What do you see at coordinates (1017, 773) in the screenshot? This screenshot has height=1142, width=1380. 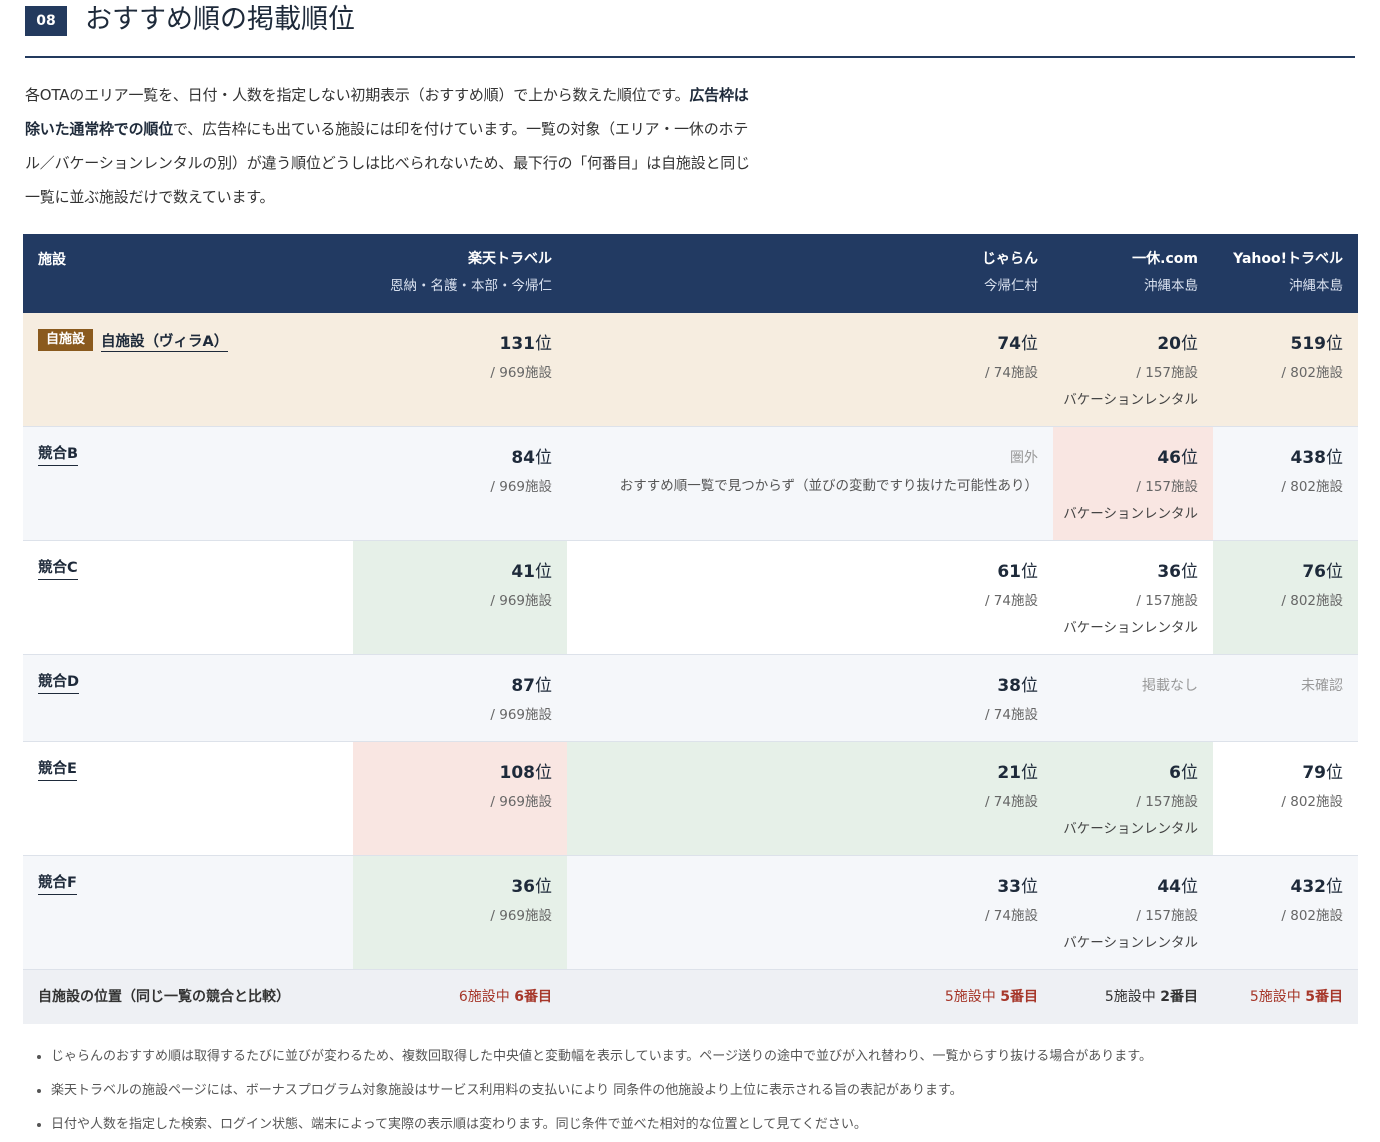 I see `rank-value: 21位` at bounding box center [1017, 773].